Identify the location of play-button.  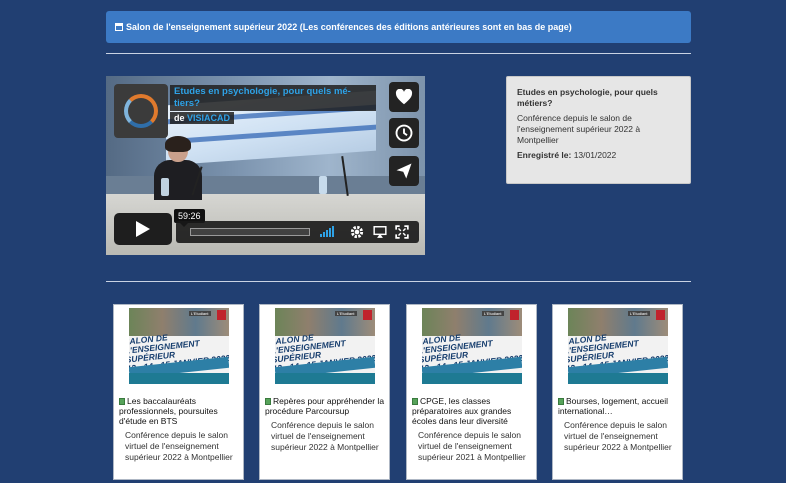
(143, 229).